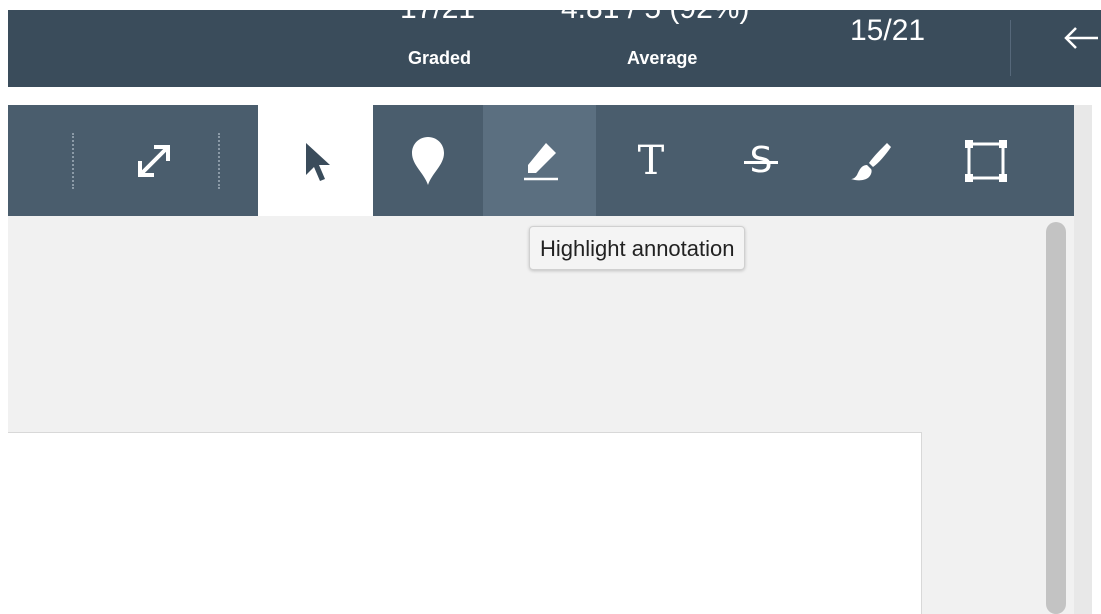 This screenshot has height=614, width=1101. I want to click on area-annotation-tool, so click(986, 160).